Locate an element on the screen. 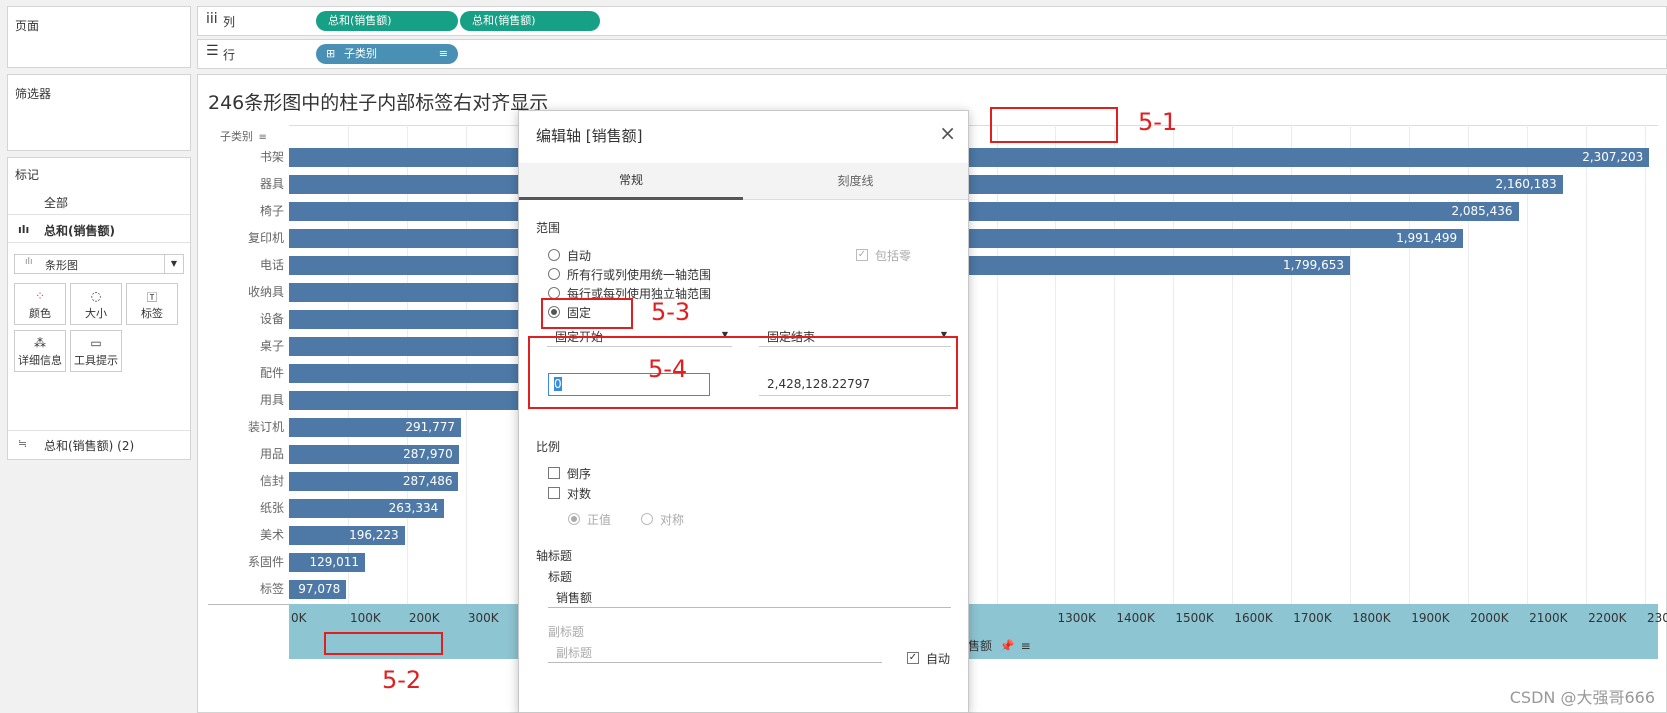 This screenshot has width=1667, height=713. title-label: 标题 is located at coordinates (560, 577).